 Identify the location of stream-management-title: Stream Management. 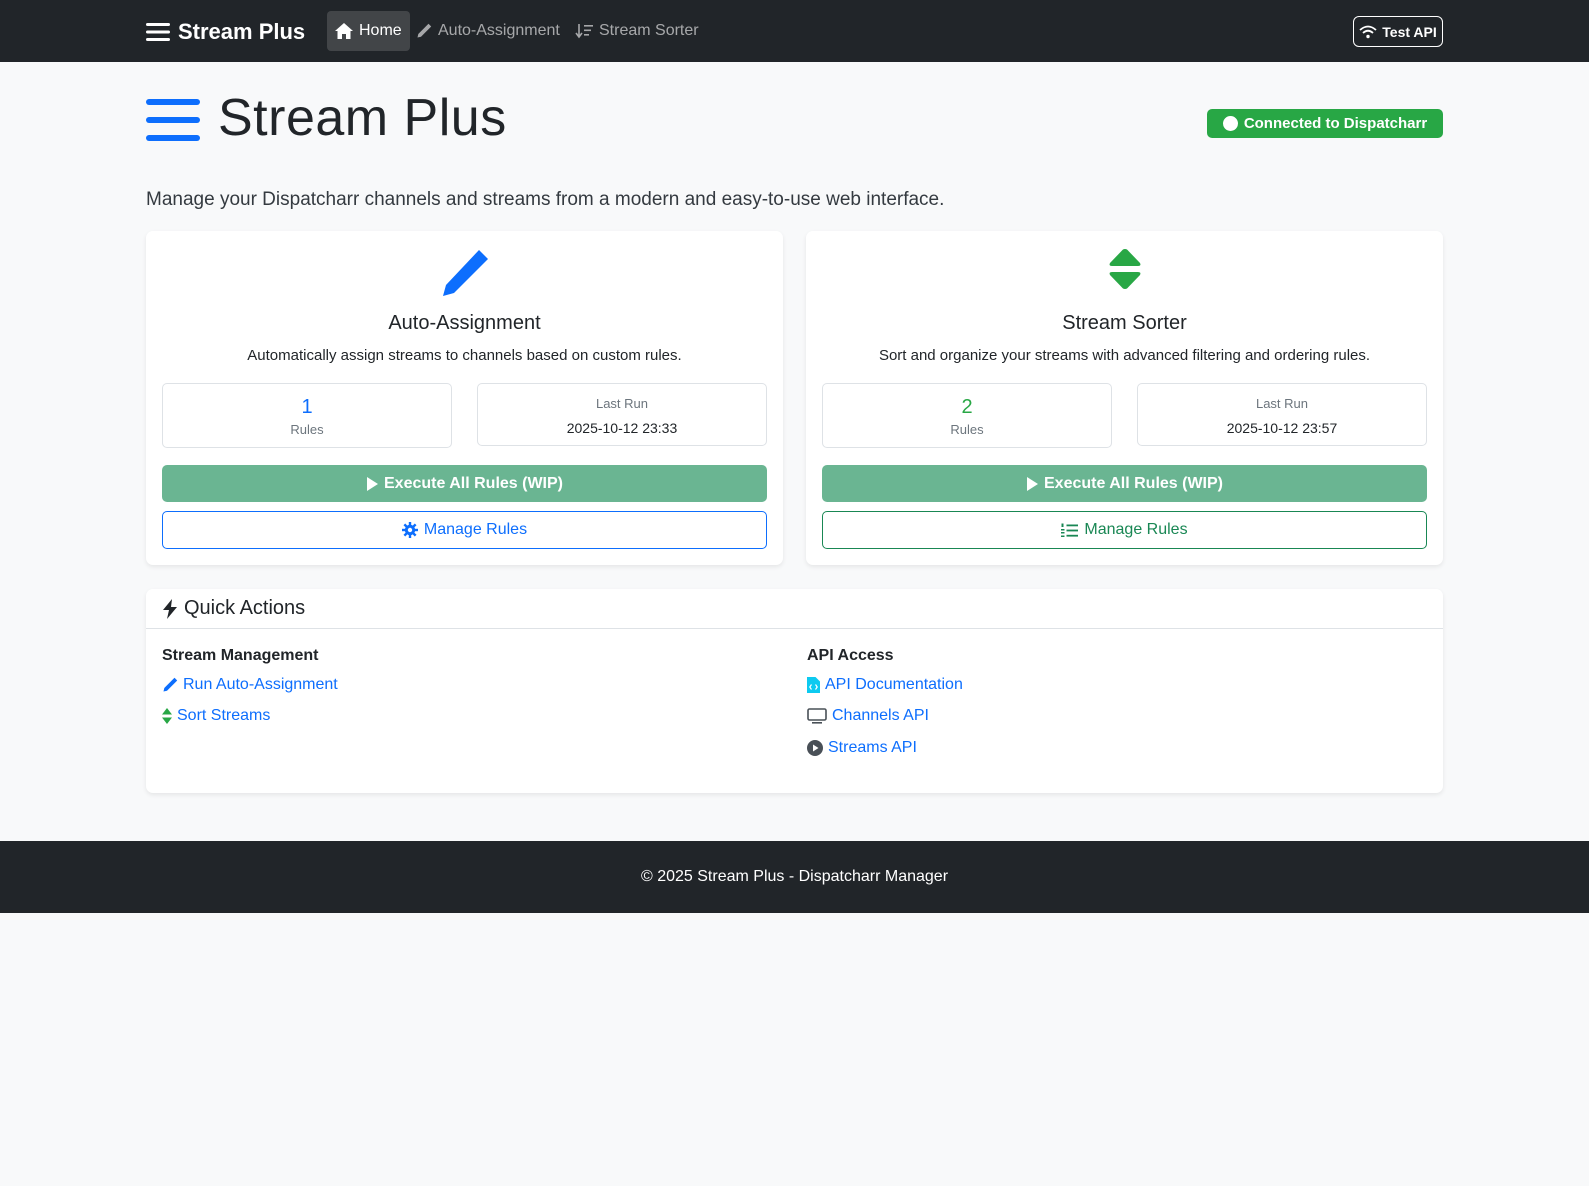
(240, 655).